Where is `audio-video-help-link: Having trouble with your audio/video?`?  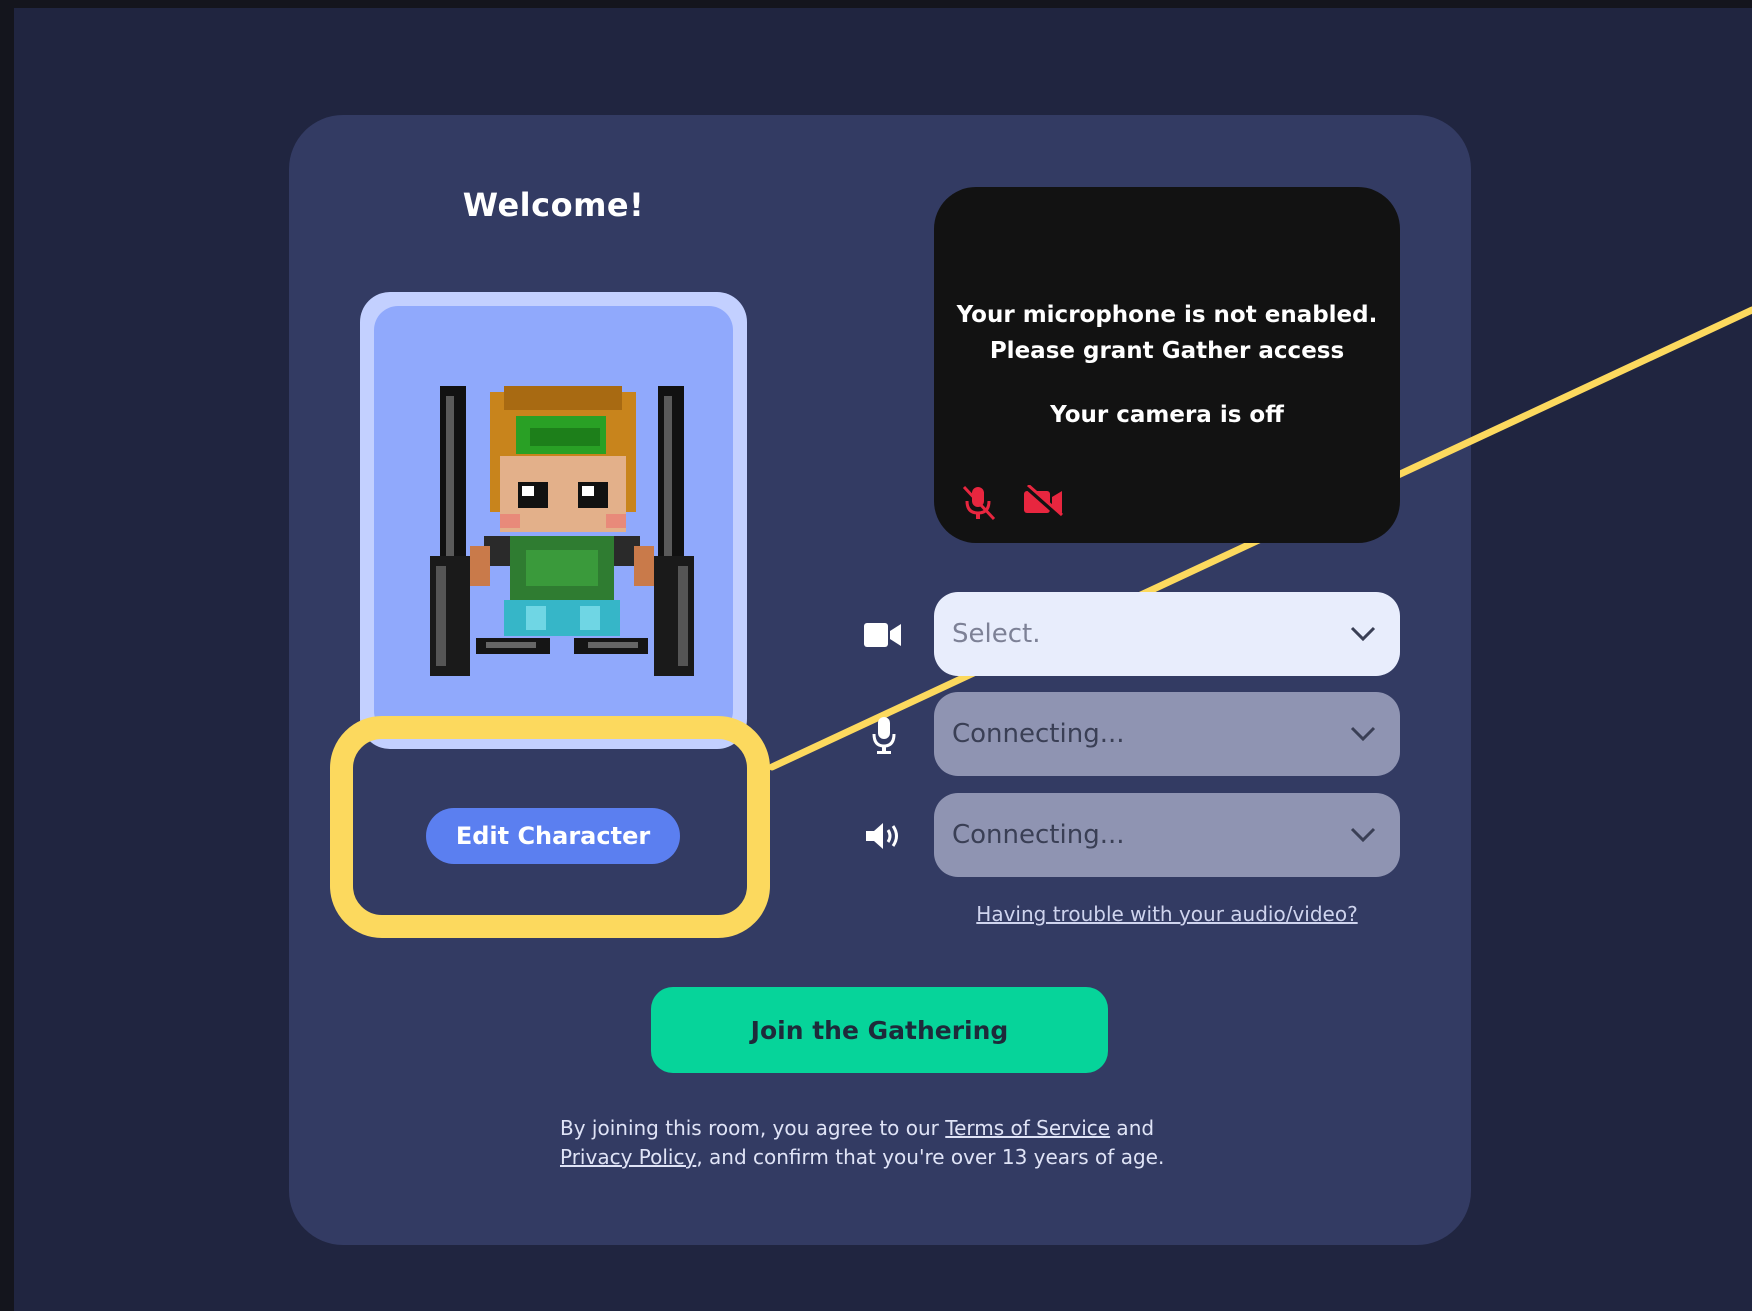
audio-video-help-link: Having trouble with your audio/video? is located at coordinates (1167, 914).